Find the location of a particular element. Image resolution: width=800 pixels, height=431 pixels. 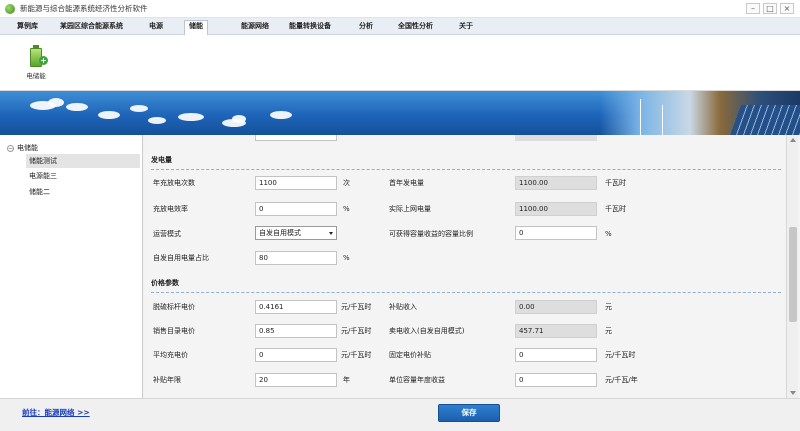

window-title: 新能源与综合能源系统经济性分析软件 is located at coordinates (84, 8).